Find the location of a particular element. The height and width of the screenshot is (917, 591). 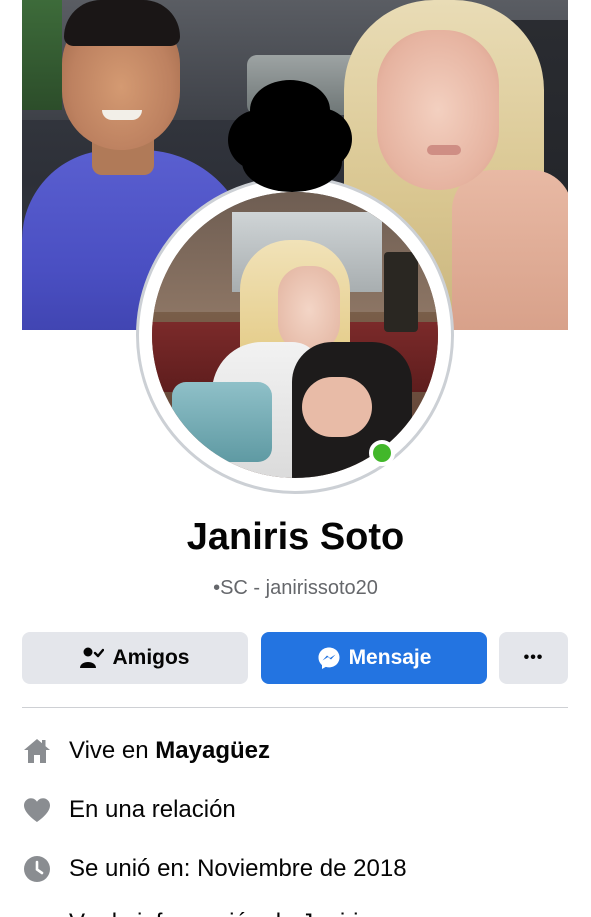

cover-photo-person-right-face is located at coordinates (438, 110).